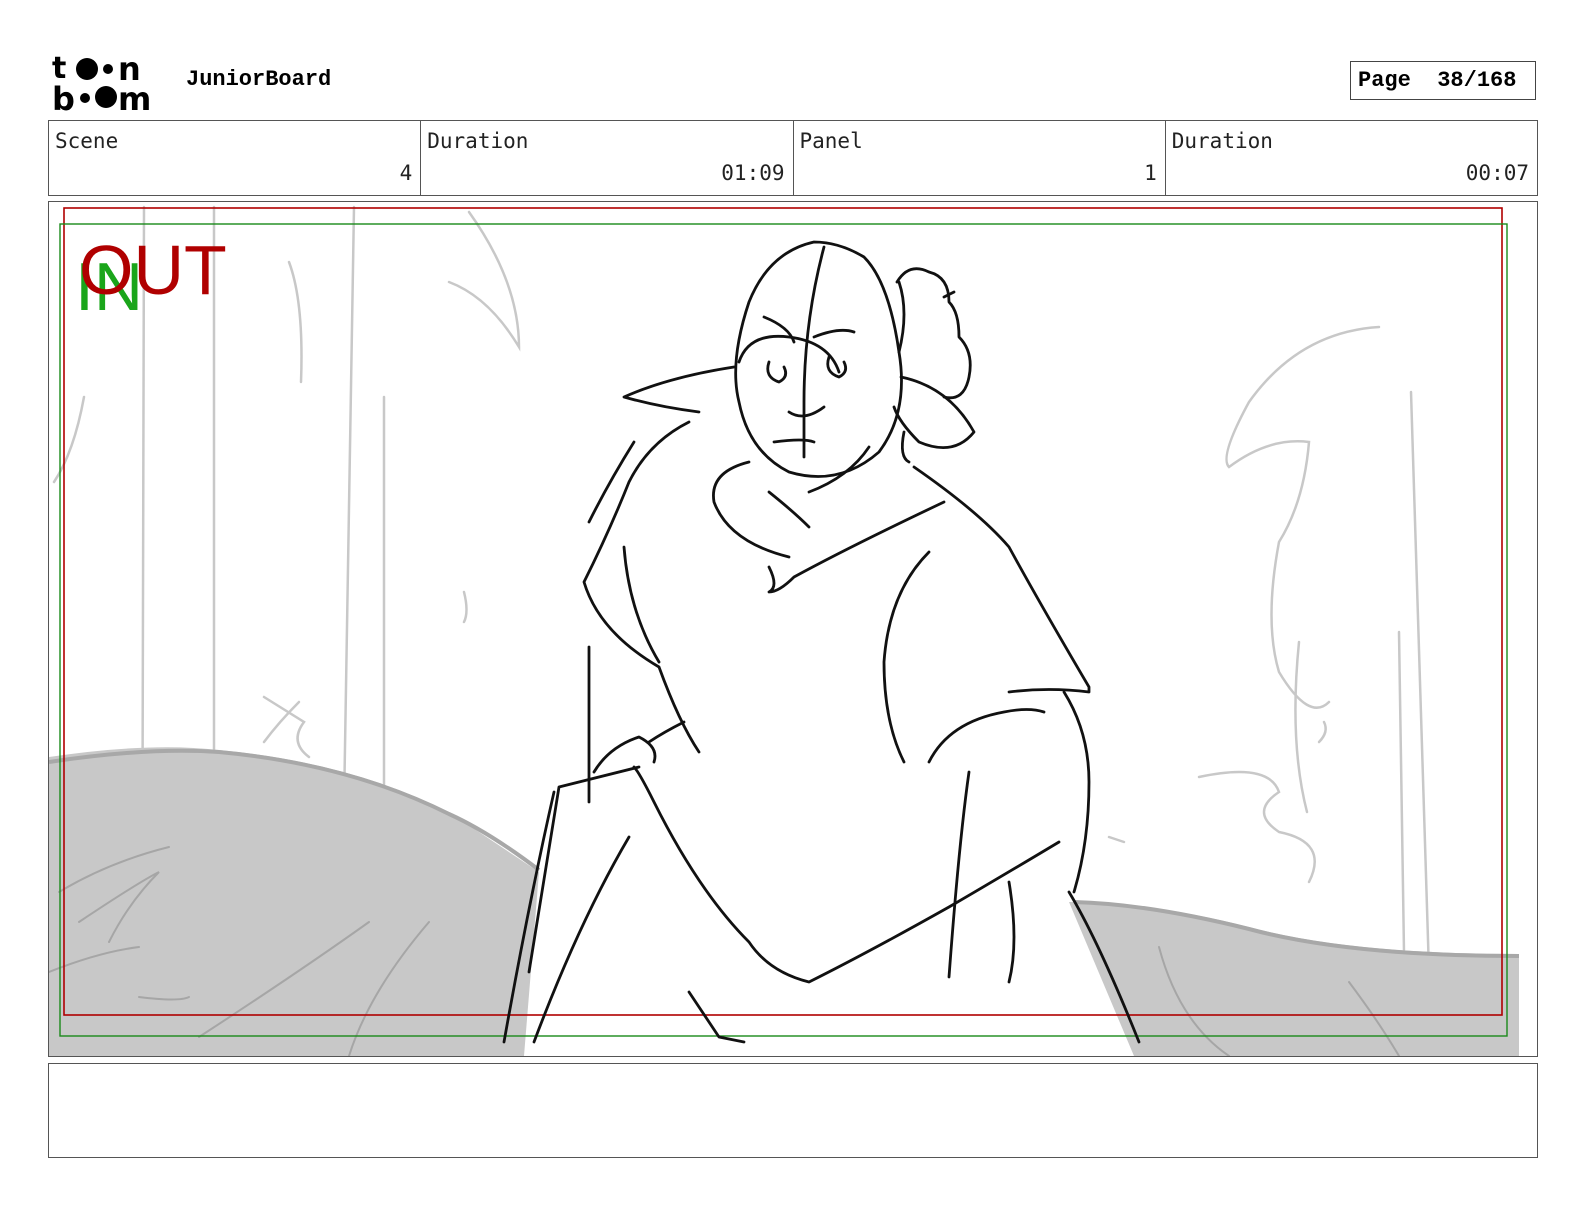 This screenshot has width=1584, height=1224. I want to click on toonboom-logo: t n b m, so click(108, 84).